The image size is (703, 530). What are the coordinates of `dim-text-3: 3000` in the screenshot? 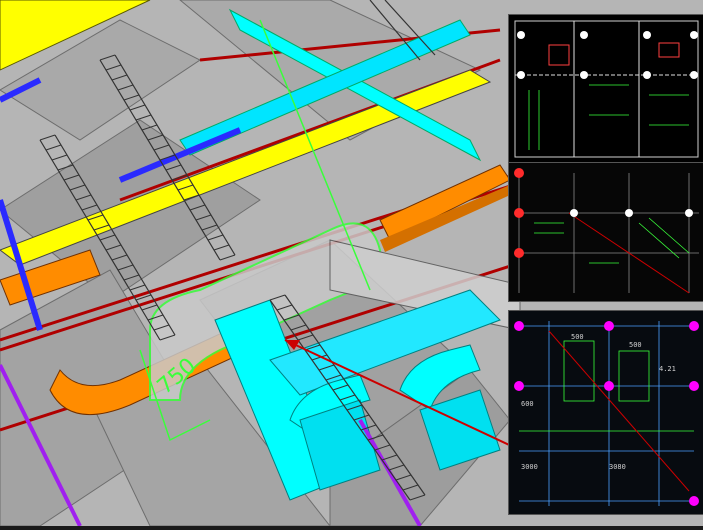 It's located at (529, 467).